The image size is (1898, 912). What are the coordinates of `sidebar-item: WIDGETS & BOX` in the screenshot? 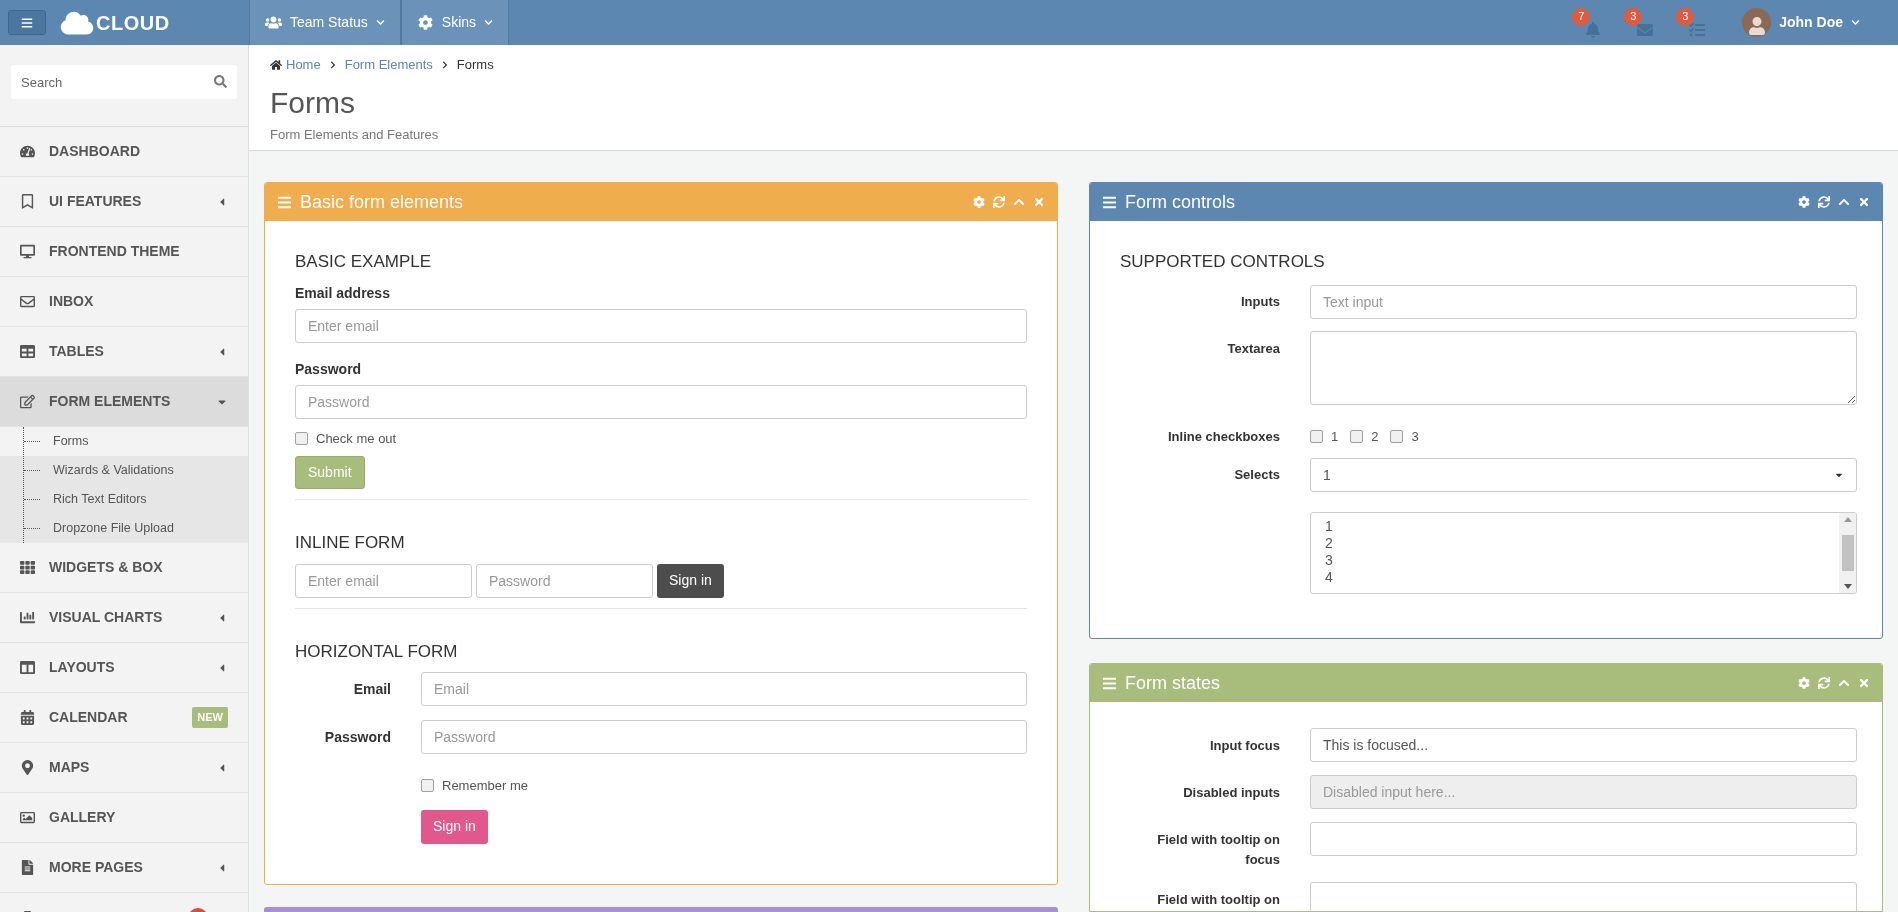 It's located at (124, 568).